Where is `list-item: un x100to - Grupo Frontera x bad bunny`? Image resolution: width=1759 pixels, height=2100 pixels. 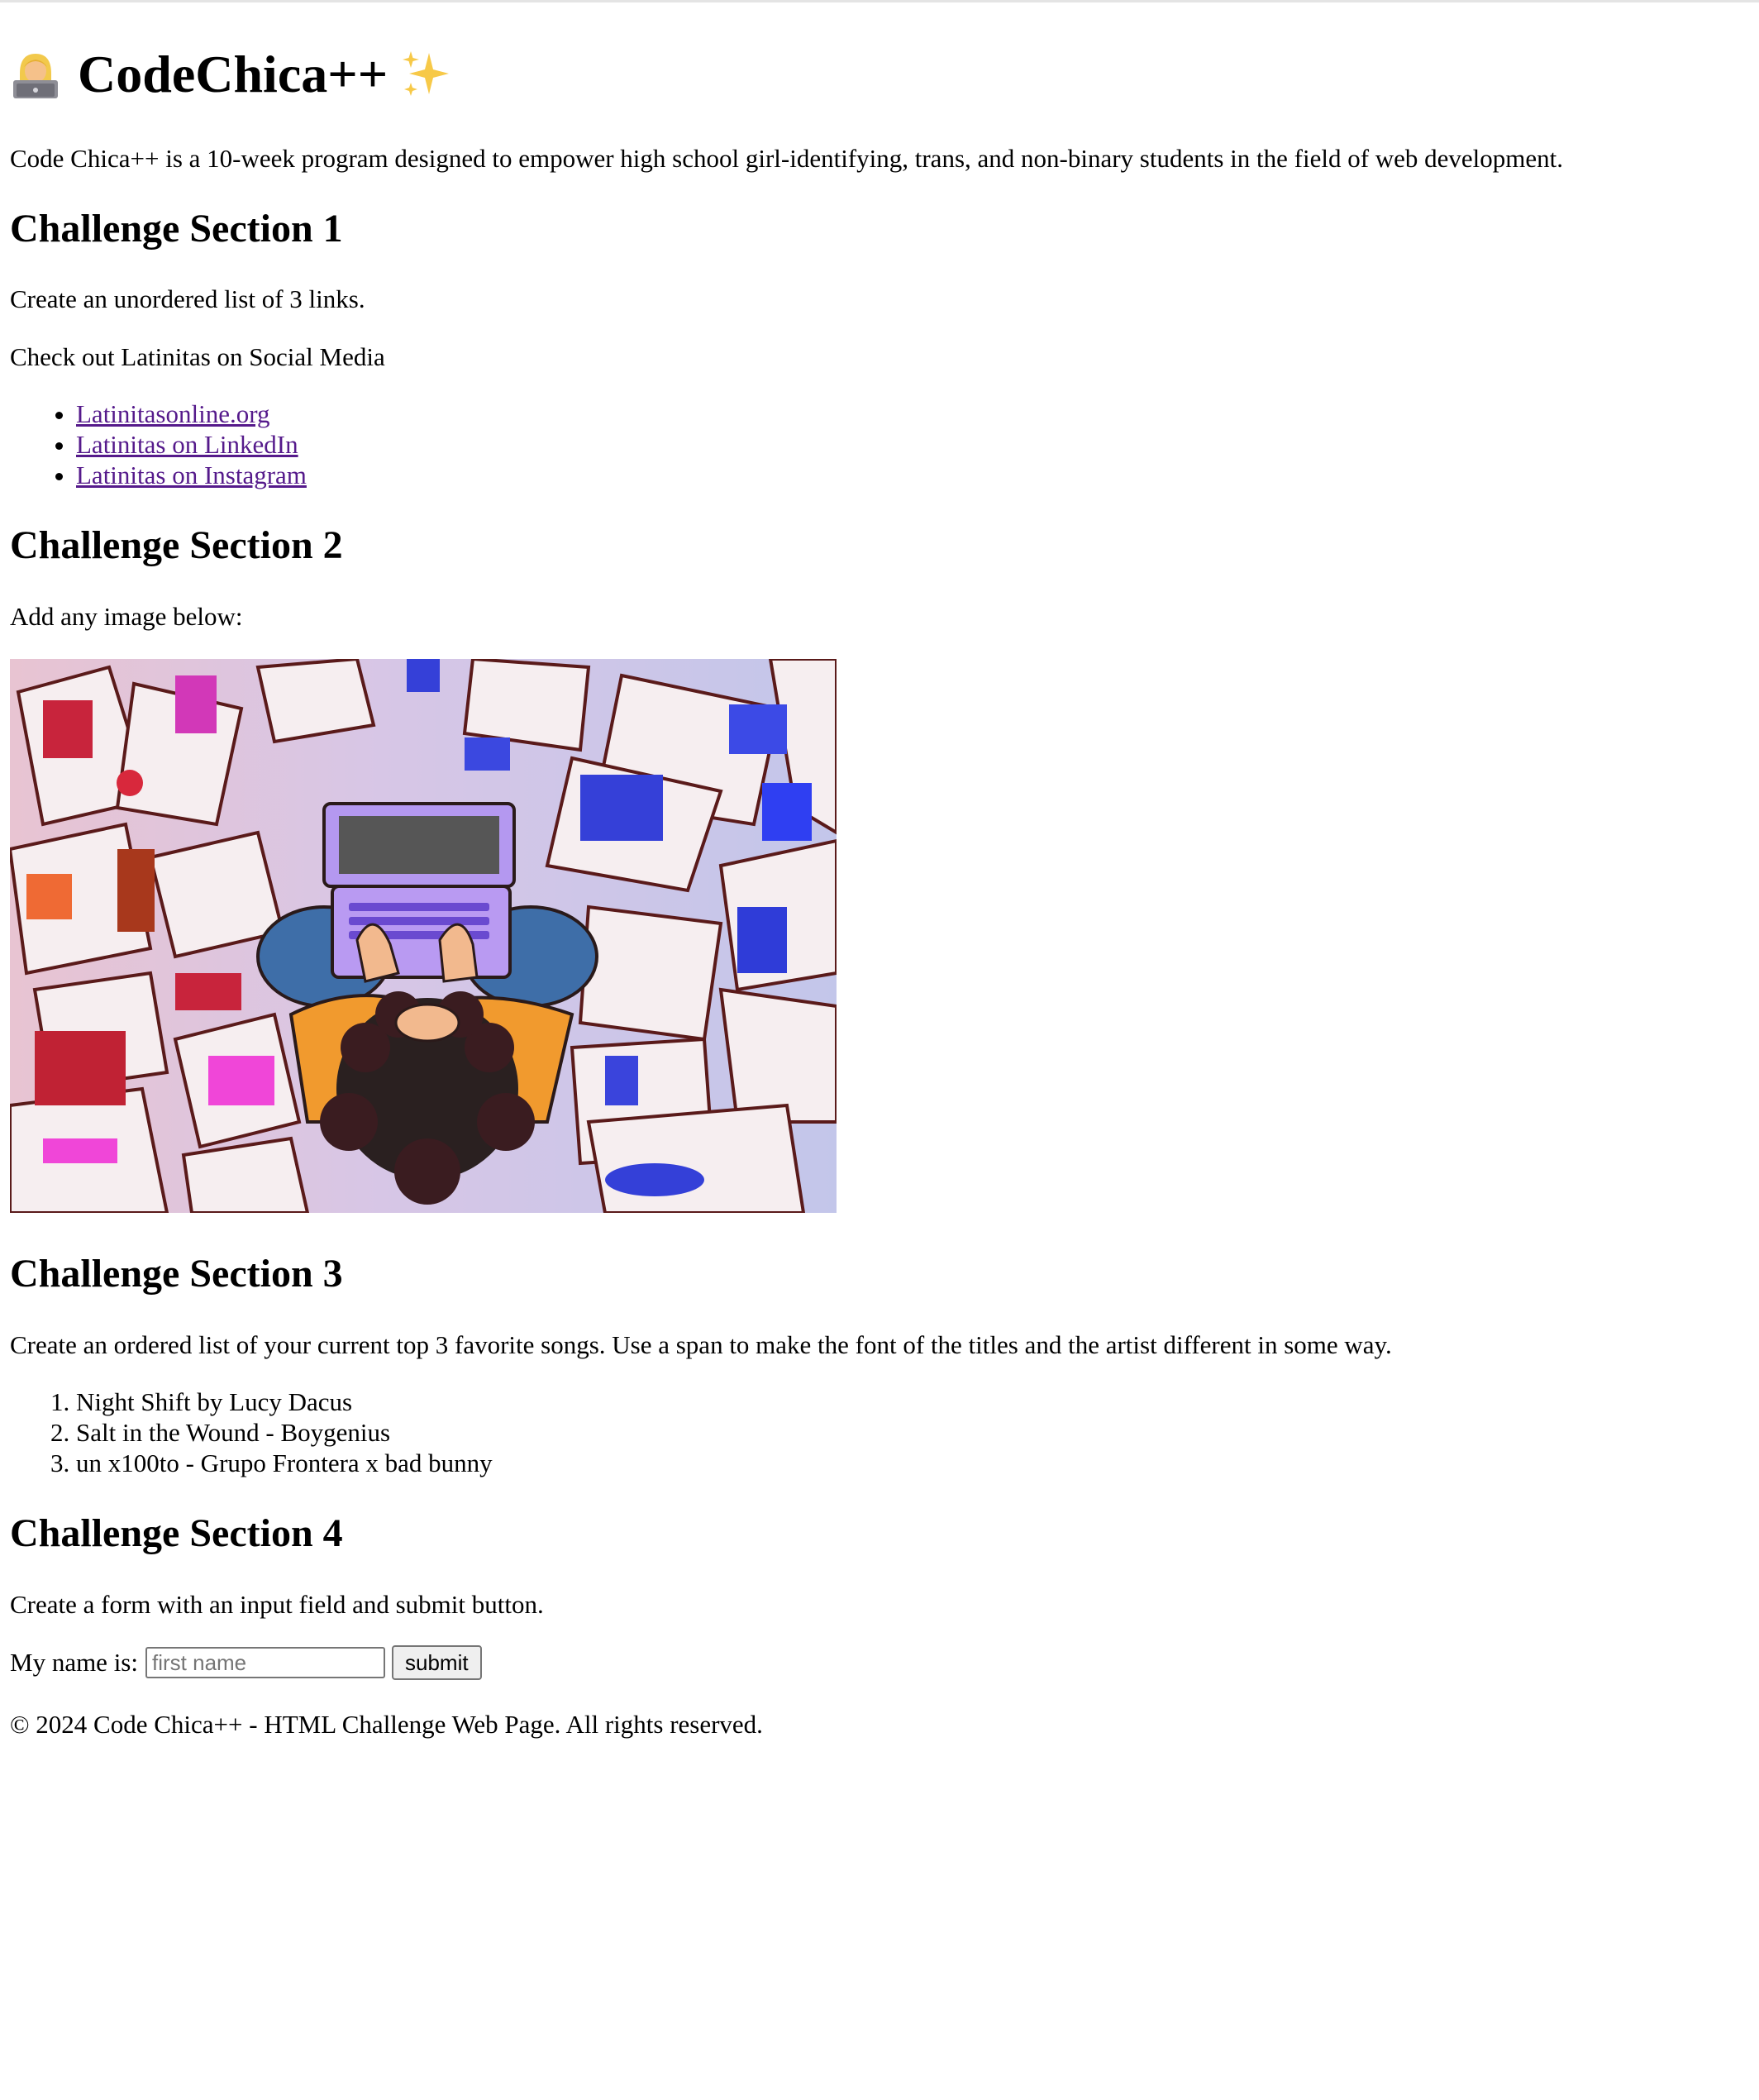
list-item: un x100to - Grupo Frontera x bad bunny is located at coordinates (284, 1463).